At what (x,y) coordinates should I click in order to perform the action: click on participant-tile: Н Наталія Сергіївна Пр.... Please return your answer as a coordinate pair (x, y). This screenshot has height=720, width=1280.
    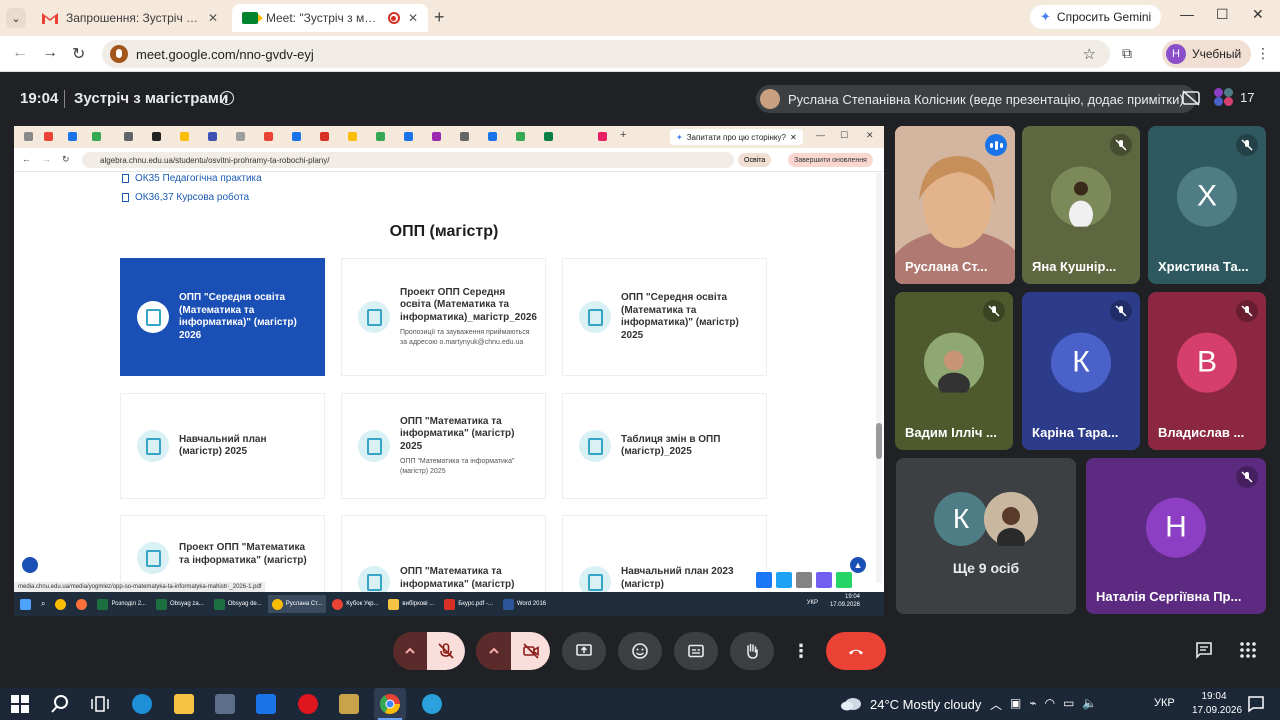
    Looking at the image, I should click on (1176, 536).